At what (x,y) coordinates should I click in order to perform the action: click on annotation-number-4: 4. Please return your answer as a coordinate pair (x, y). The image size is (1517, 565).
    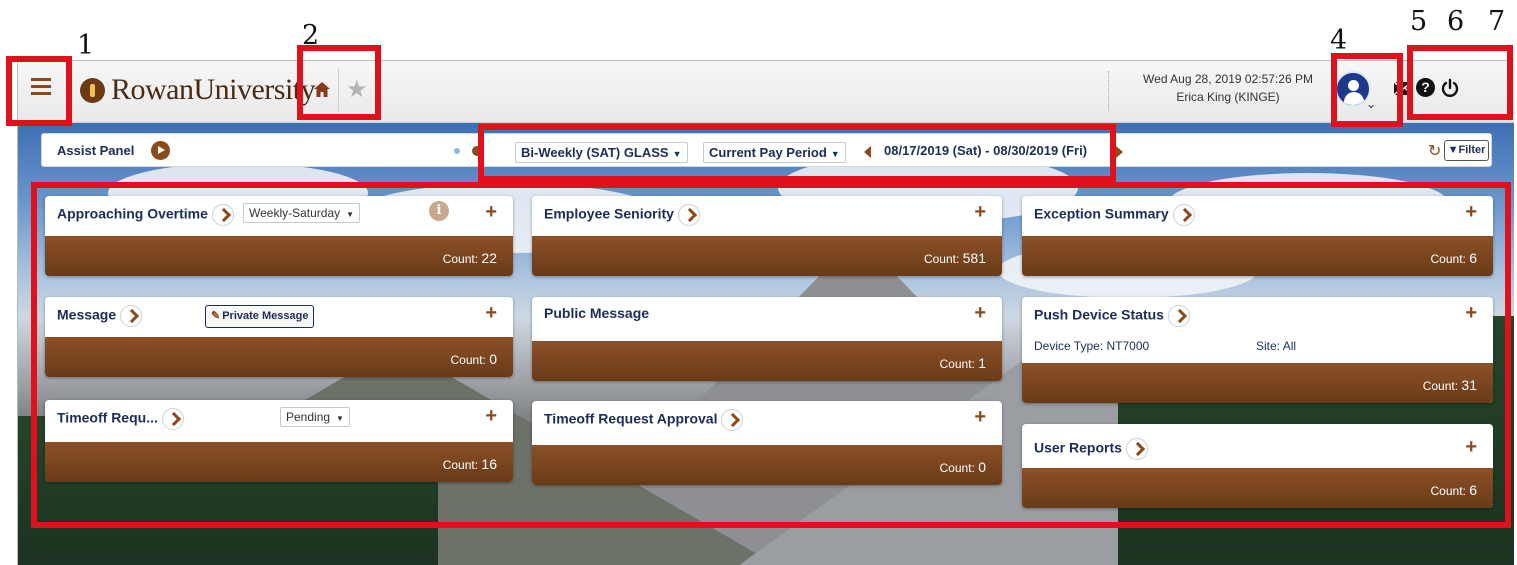
    Looking at the image, I should click on (1339, 40).